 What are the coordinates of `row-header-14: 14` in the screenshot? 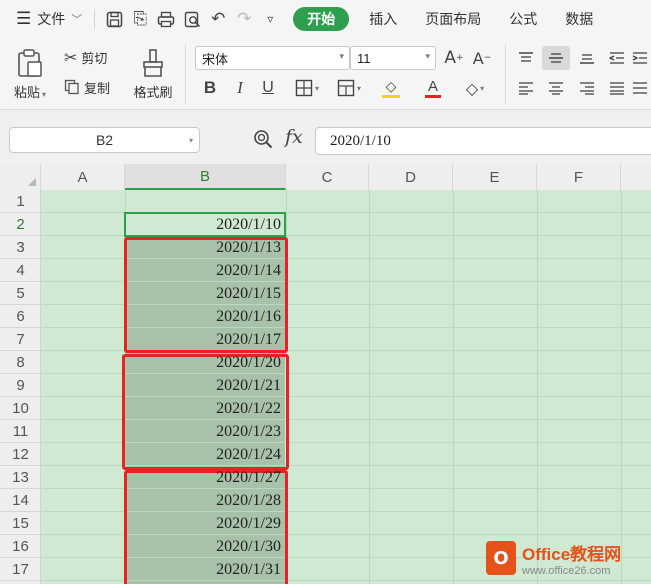 It's located at (20, 500).